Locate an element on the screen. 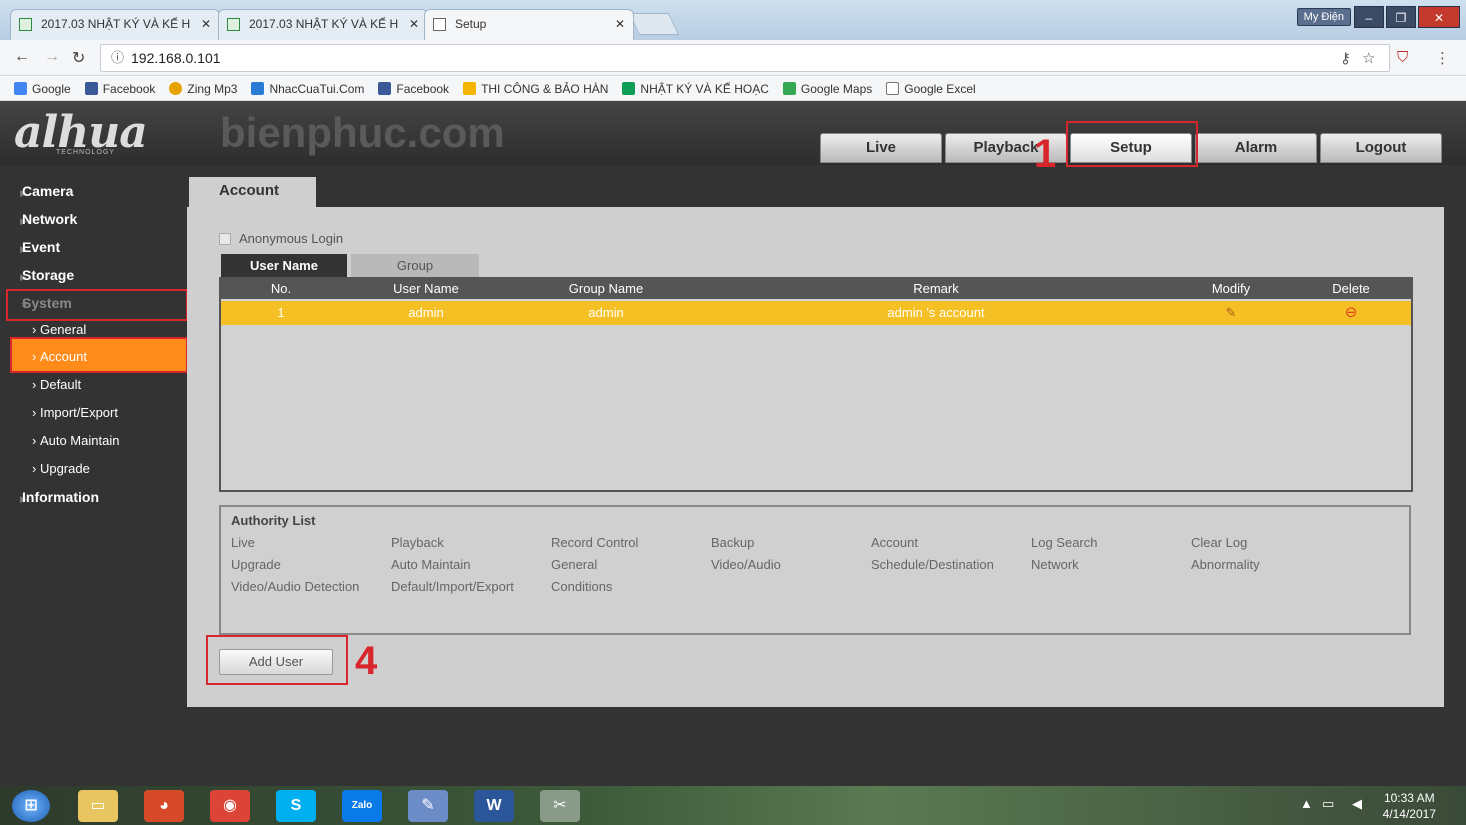 The height and width of the screenshot is (825, 1466). bookmark-google-excel: Google Excel is located at coordinates (931, 89).